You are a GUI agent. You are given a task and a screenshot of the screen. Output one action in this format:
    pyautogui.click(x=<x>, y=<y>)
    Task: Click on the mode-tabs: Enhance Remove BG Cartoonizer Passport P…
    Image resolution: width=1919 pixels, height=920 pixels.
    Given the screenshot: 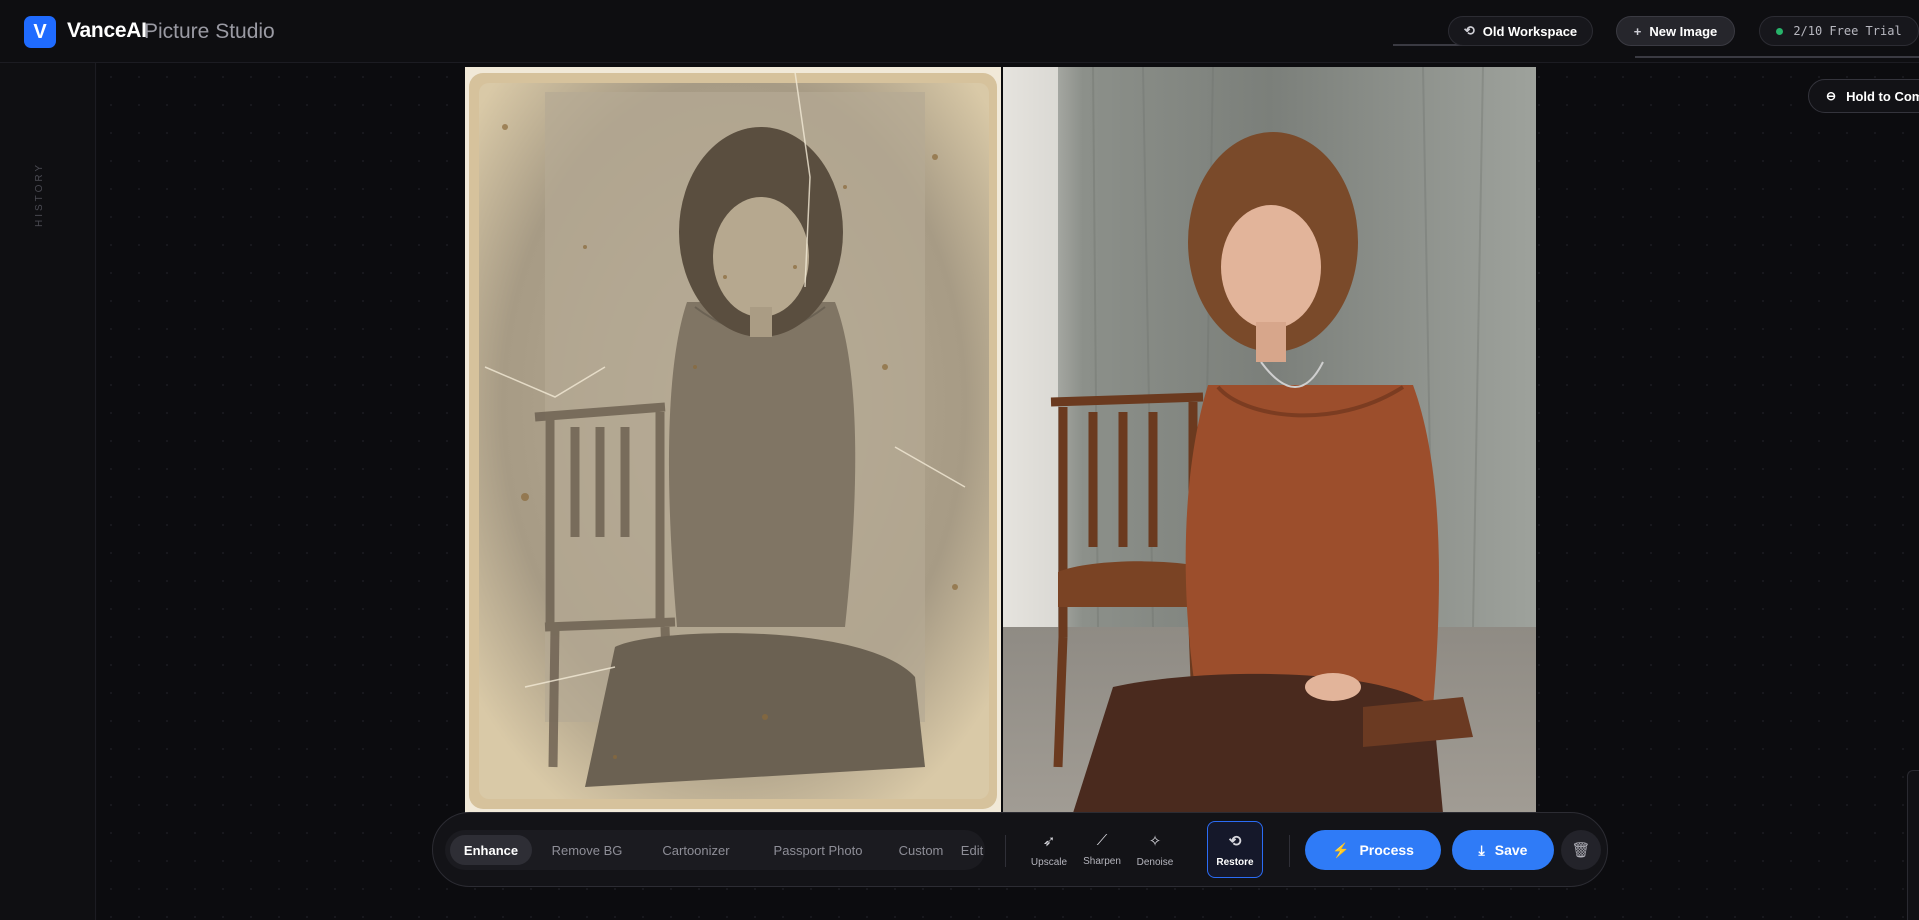 What is the action you would take?
    pyautogui.click(x=715, y=850)
    